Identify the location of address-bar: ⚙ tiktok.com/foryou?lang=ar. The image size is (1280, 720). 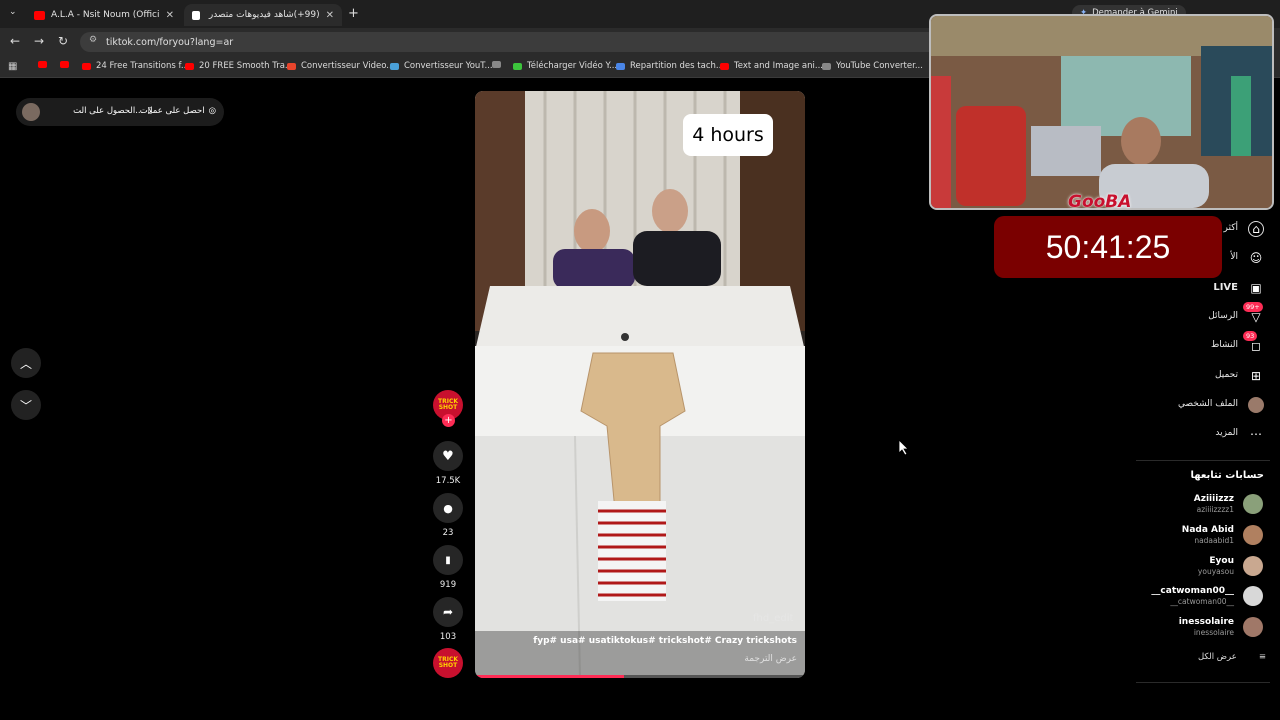
(510, 42).